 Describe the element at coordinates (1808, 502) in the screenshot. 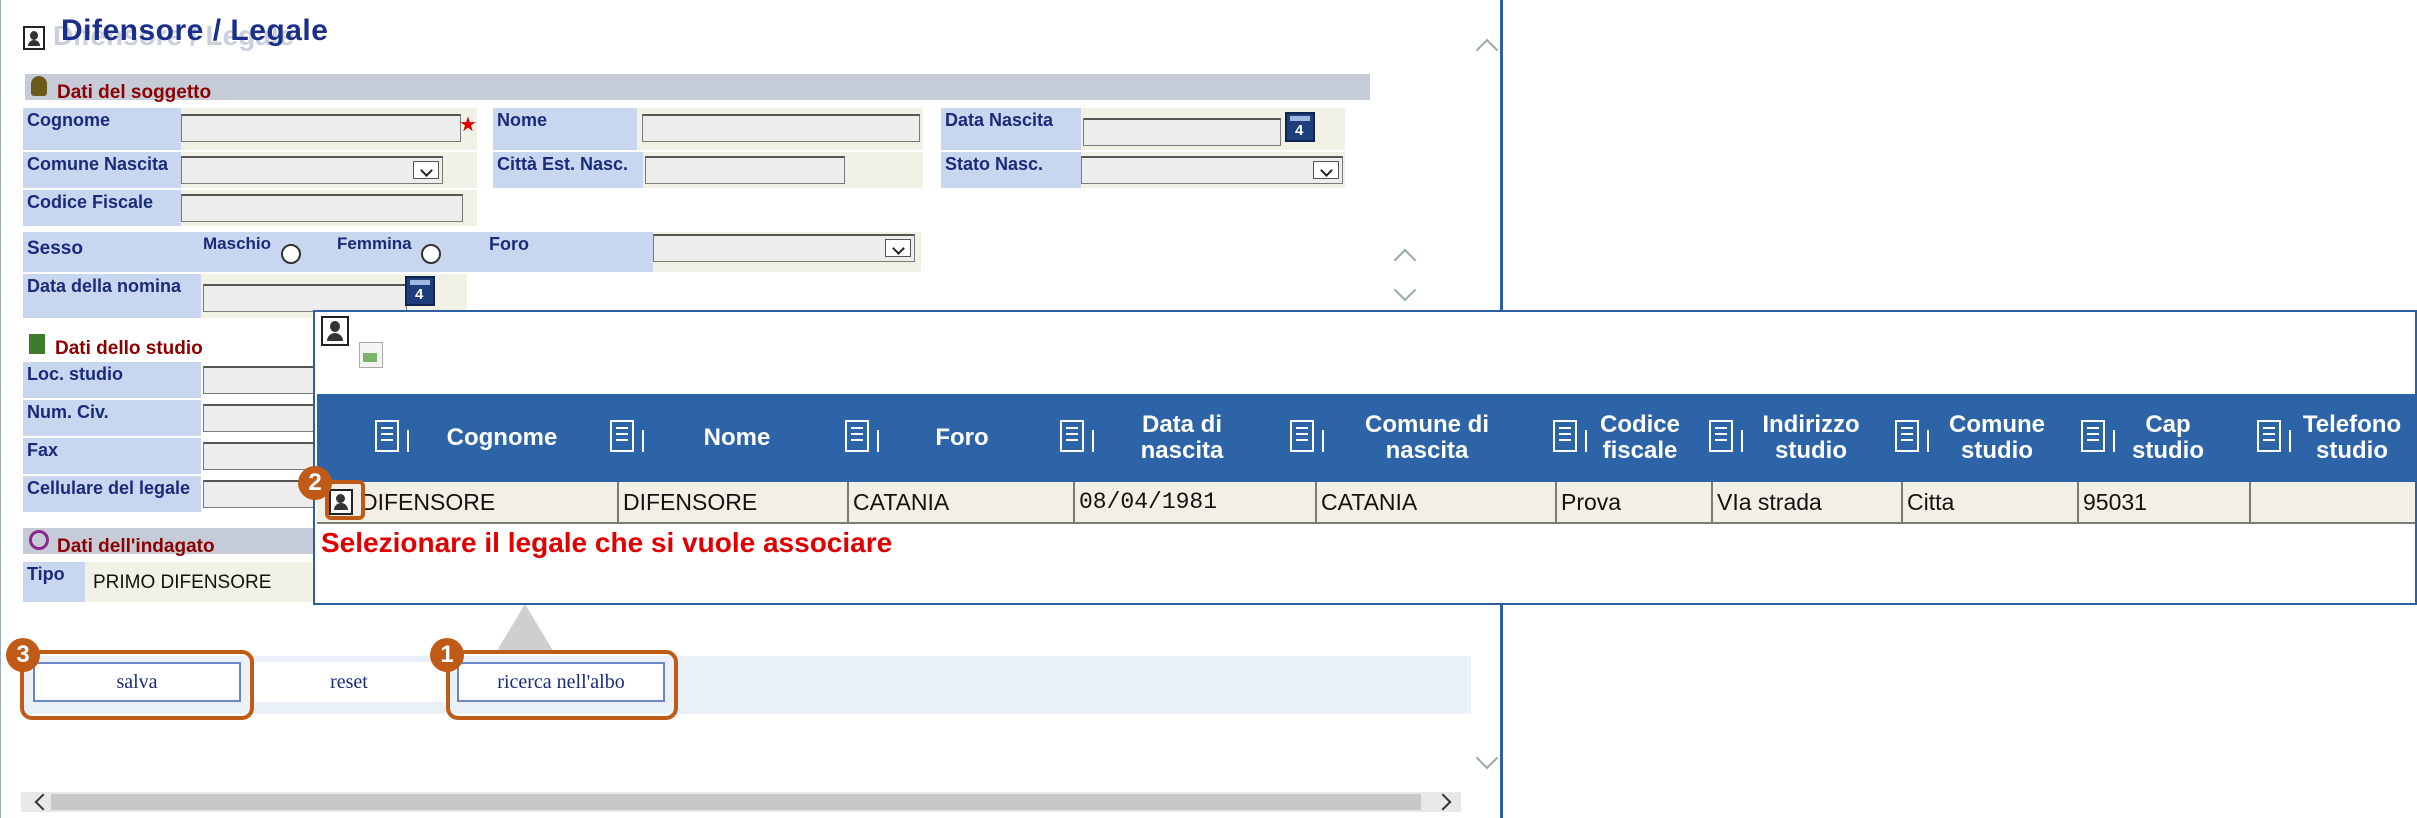

I see `cell-indirizzo-studio: VIa strada` at that location.